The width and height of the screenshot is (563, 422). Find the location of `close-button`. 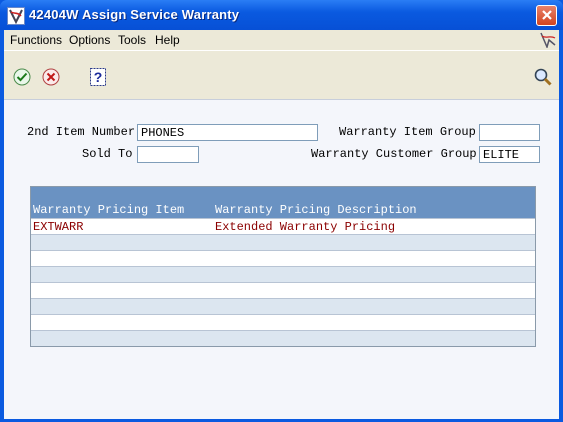

close-button is located at coordinates (546, 15).